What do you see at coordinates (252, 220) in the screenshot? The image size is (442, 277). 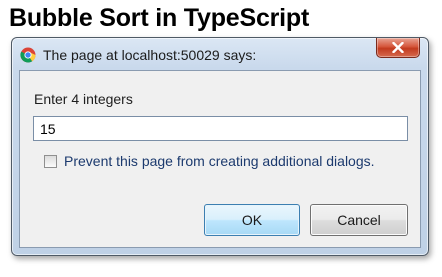 I see `ok-button: OK` at bounding box center [252, 220].